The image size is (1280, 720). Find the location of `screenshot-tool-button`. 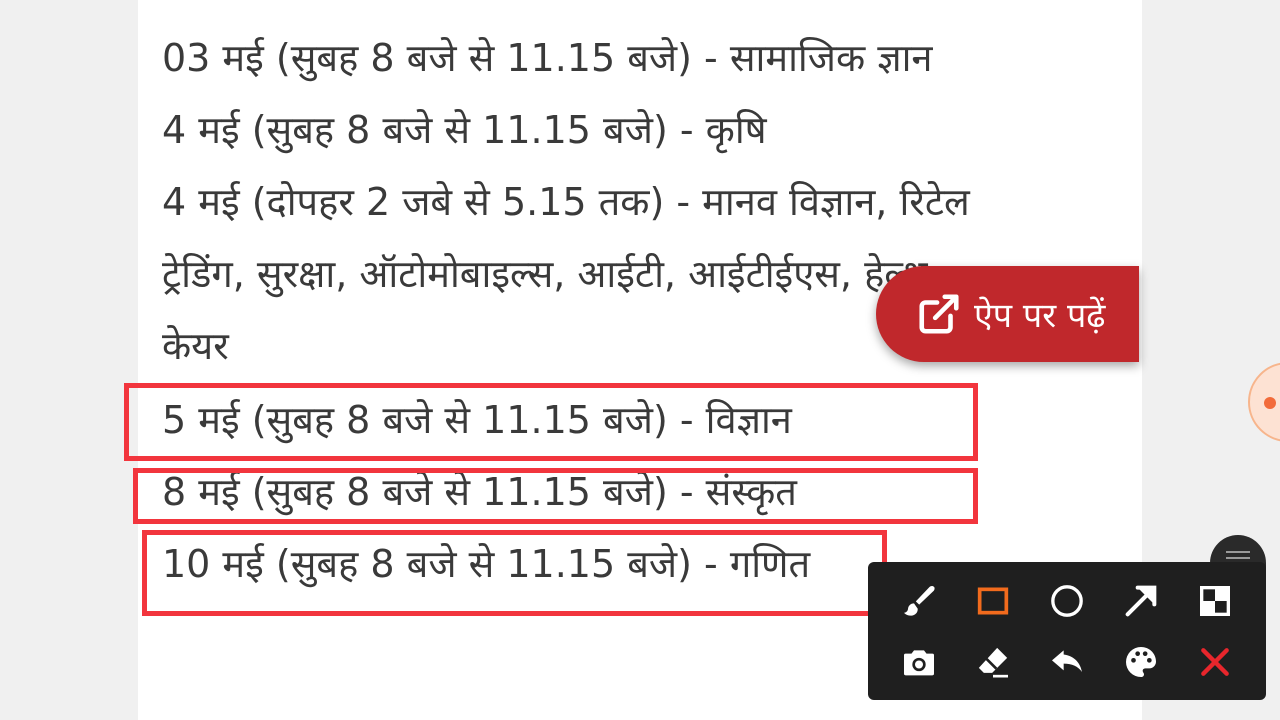

screenshot-tool-button is located at coordinates (919, 662).